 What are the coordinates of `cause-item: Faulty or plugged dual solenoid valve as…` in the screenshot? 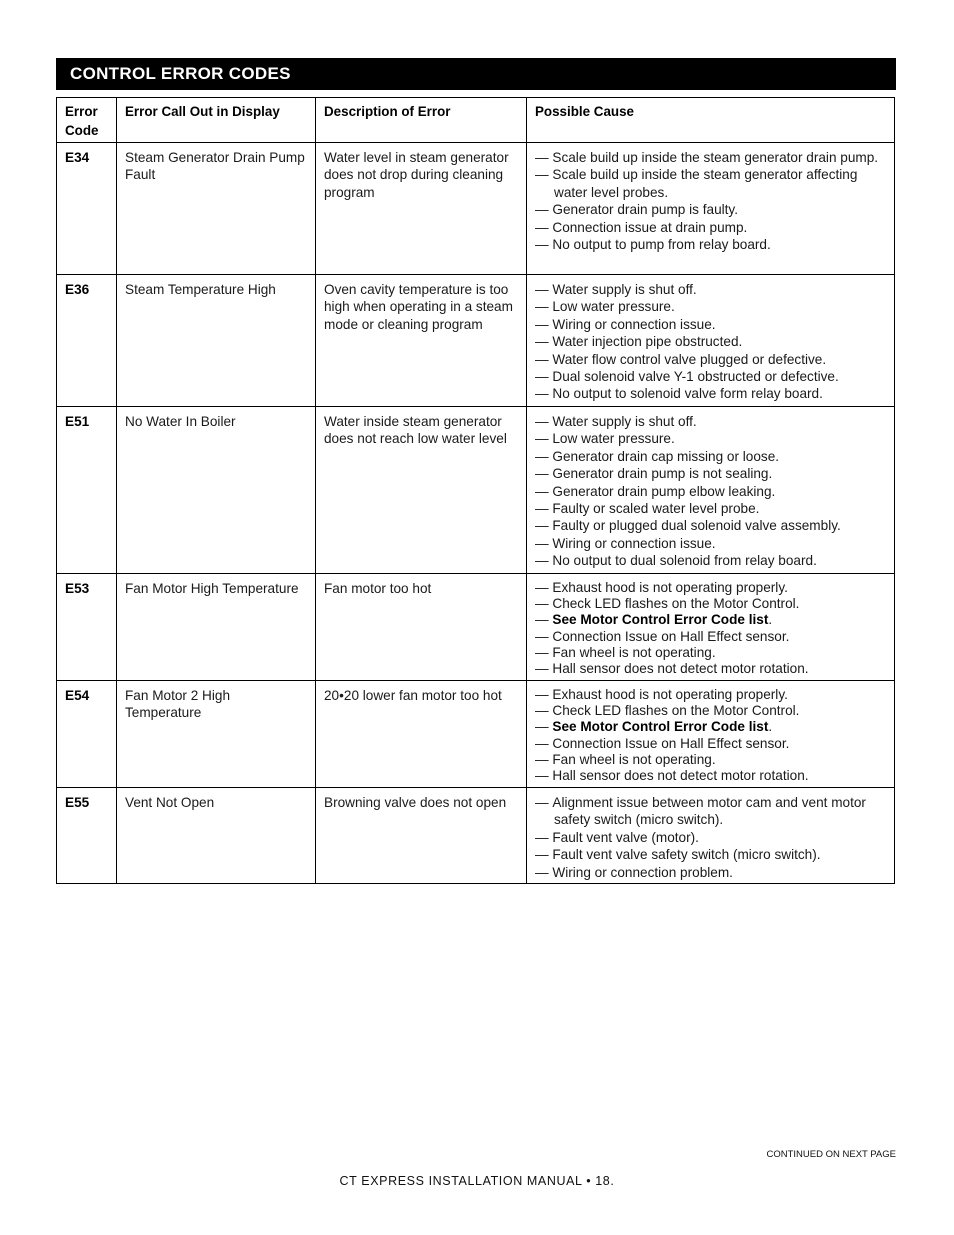 It's located at (710, 525).